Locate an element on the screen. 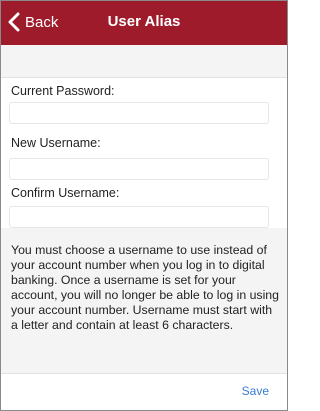 Image resolution: width=320 pixels, height=411 pixels. confirm-username-label: Confirm Username: is located at coordinates (65, 193).